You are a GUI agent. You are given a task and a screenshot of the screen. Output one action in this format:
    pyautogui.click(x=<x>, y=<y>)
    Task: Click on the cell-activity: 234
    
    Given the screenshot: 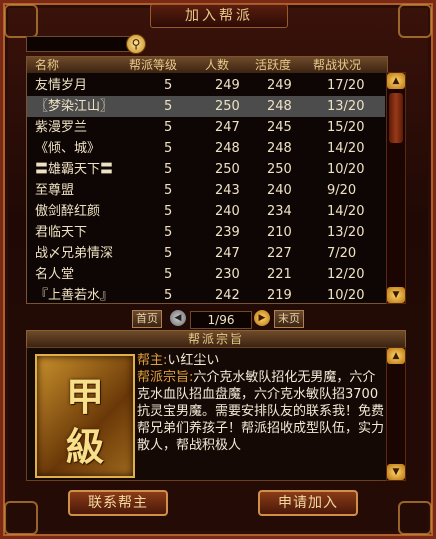 What is the action you would take?
    pyautogui.click(x=279, y=211)
    